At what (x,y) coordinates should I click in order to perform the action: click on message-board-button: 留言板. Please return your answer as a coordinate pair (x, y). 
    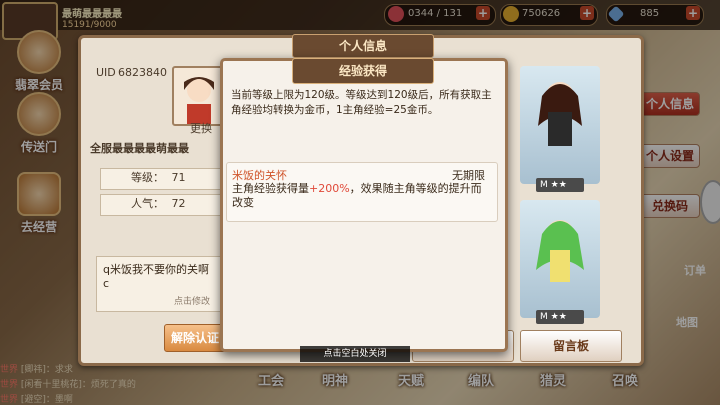
    Looking at the image, I should click on (571, 346).